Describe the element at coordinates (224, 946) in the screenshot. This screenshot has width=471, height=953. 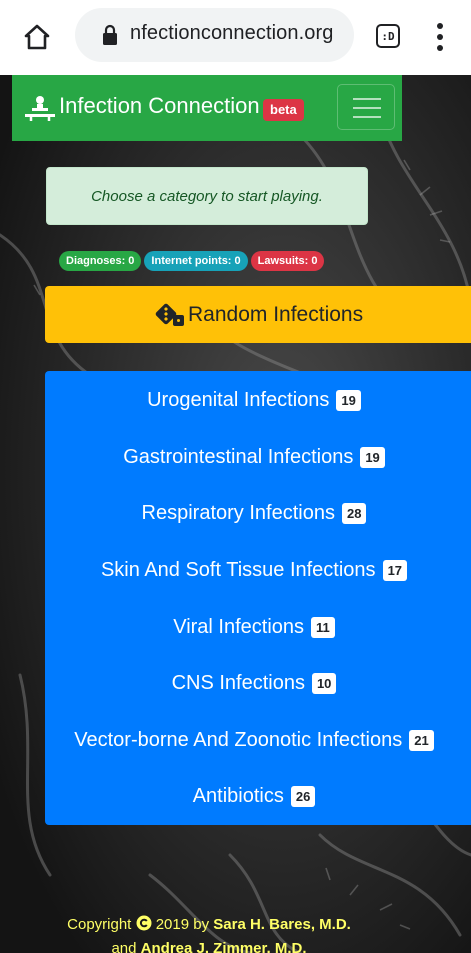
I see `author-link: Andrea J. Zimmer, M.D.` at that location.